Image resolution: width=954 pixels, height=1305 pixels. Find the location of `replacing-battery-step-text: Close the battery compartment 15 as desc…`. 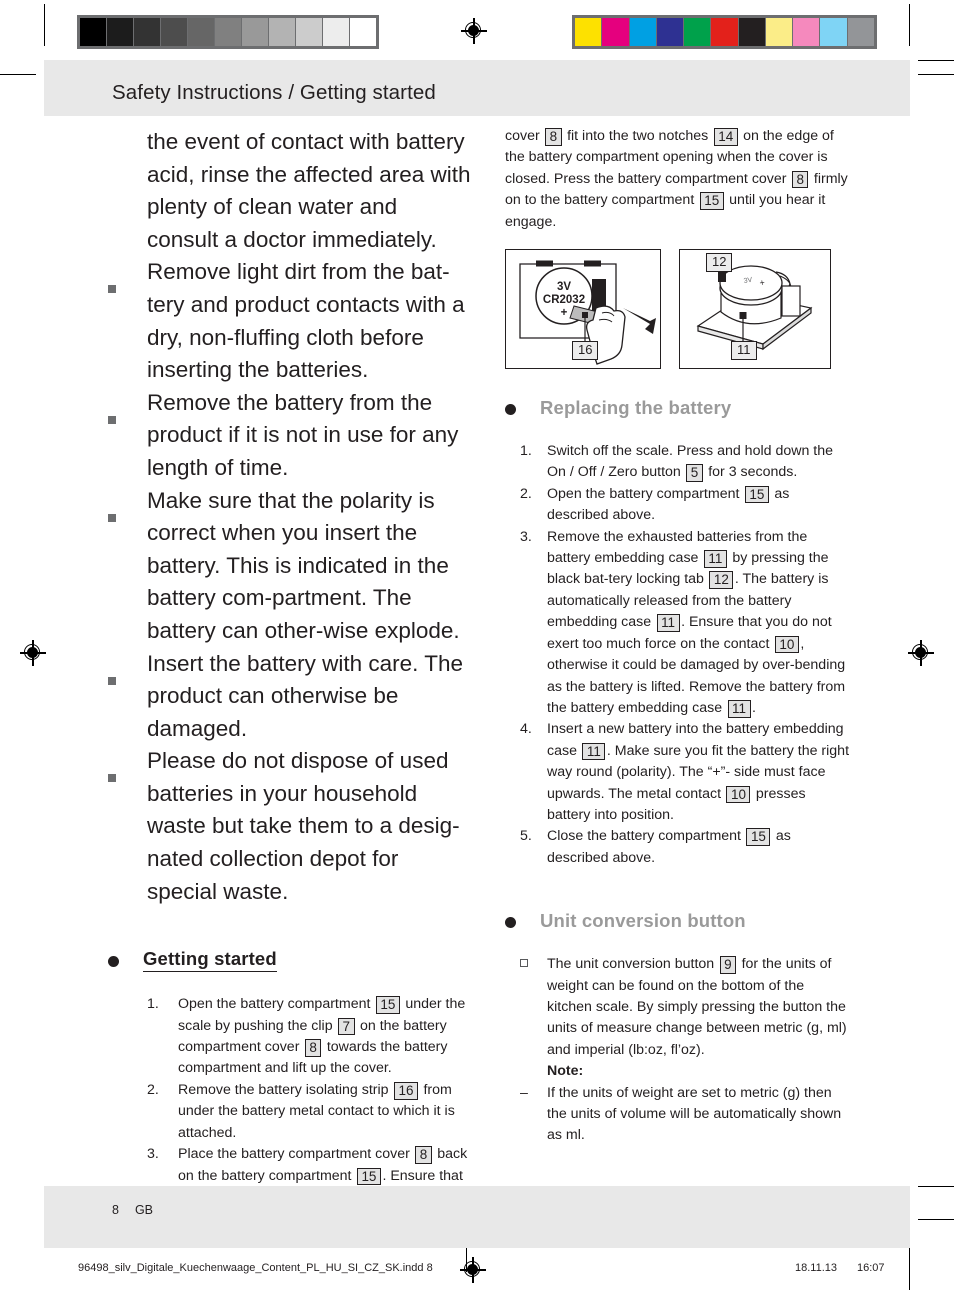

replacing-battery-step-text: Close the battery compartment 15 as desc… is located at coordinates (669, 847).